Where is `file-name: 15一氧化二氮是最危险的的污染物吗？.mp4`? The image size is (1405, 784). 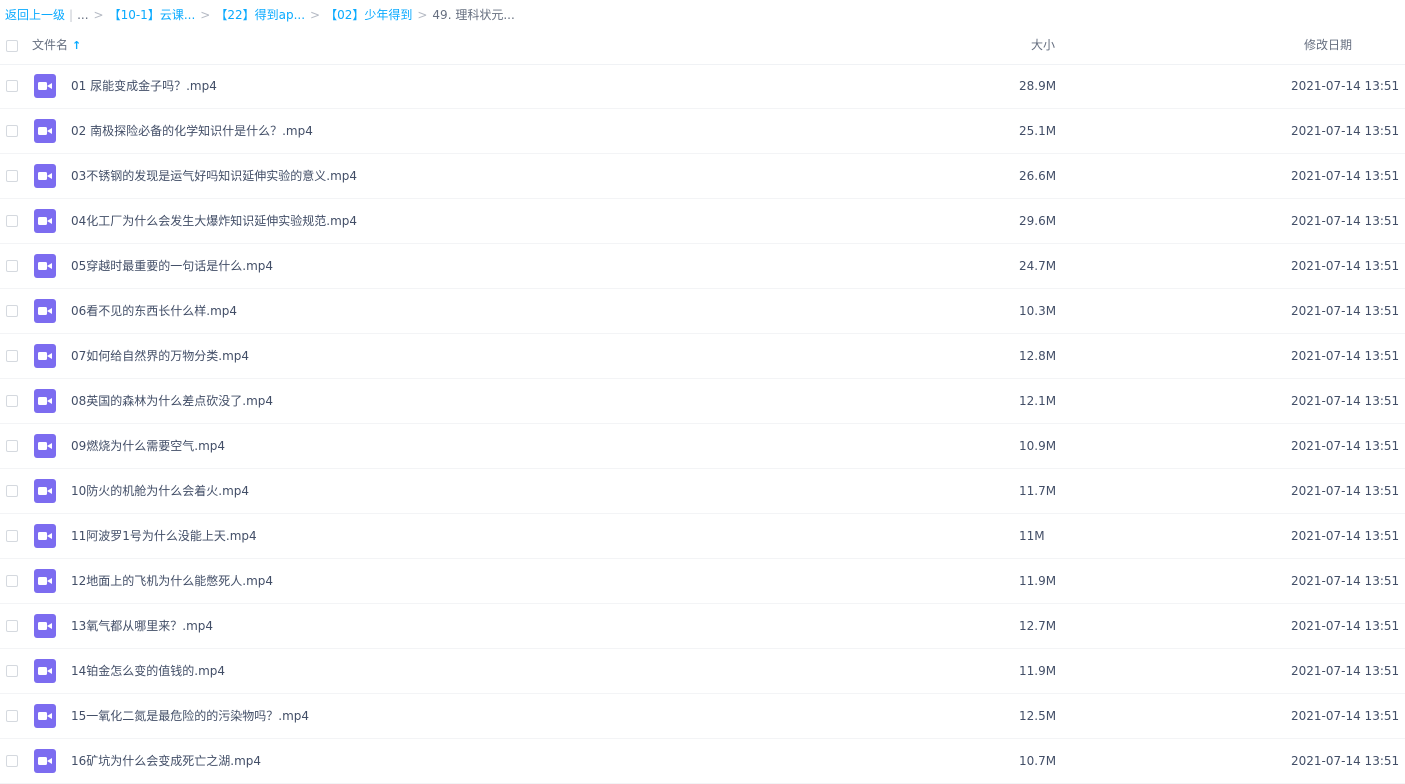
file-name: 15一氧化二氮是最危险的的污染物吗？.mp4 is located at coordinates (190, 716).